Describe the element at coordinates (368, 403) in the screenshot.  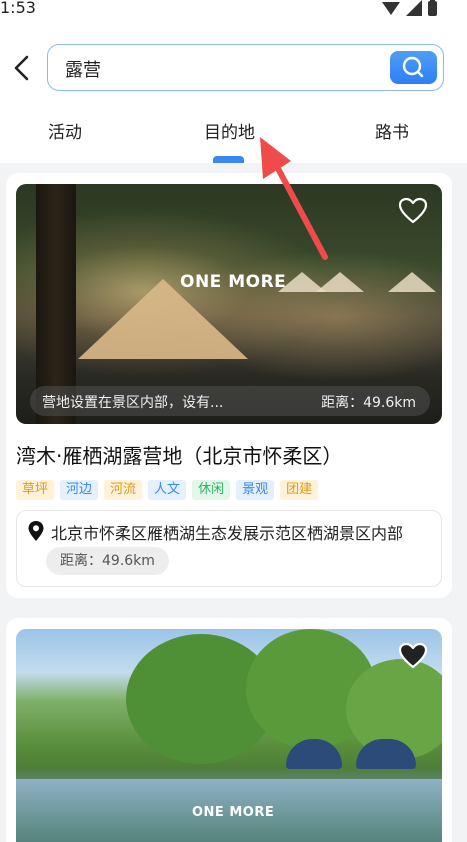
I see `image-distance: 距离：49.6km` at that location.